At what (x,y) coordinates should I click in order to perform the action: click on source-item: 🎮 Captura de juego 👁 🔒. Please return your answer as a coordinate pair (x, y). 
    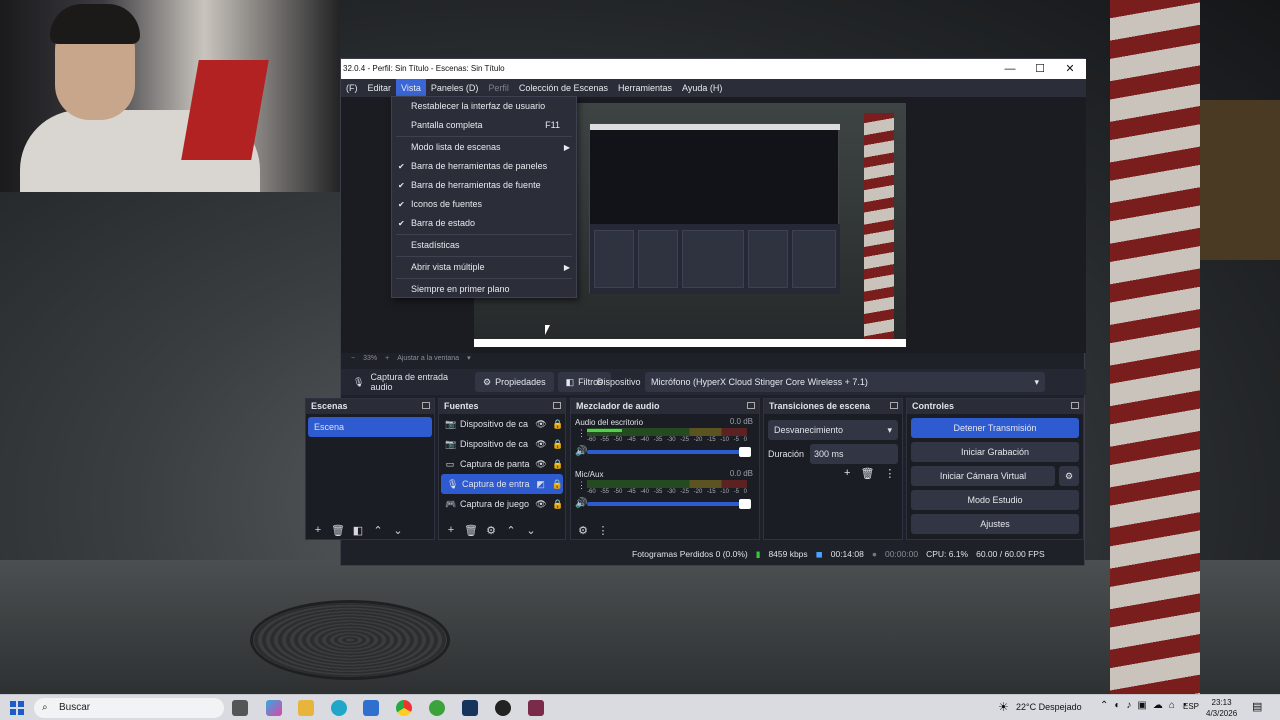
    Looking at the image, I should click on (502, 504).